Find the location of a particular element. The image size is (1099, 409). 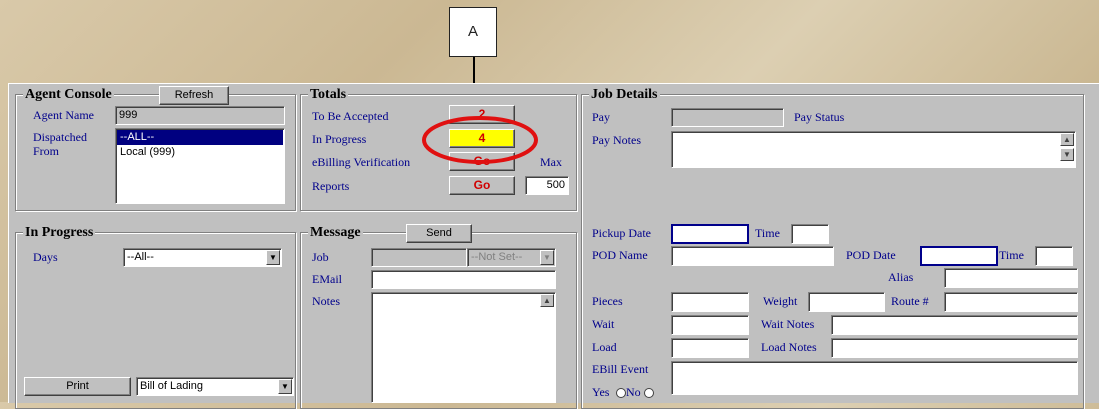

highlight-circle is located at coordinates (480, 140).